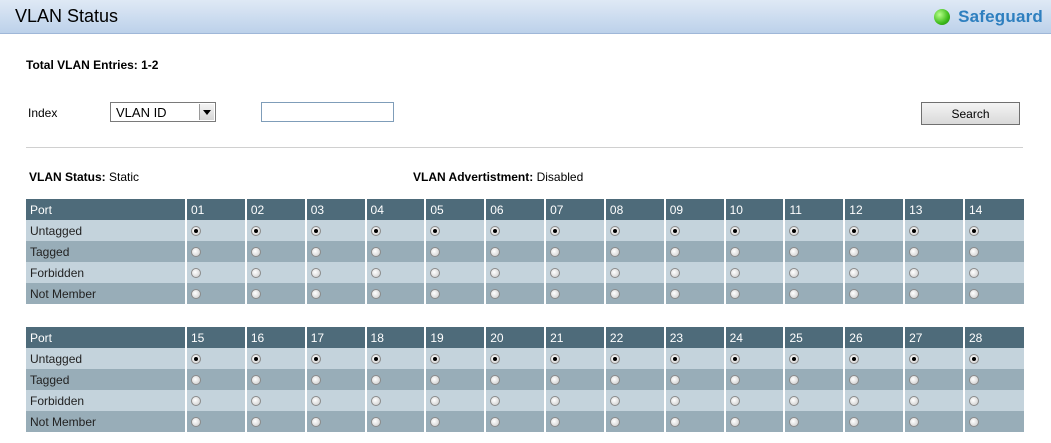 Image resolution: width=1051 pixels, height=443 pixels. Describe the element at coordinates (327, 112) in the screenshot. I see `search-input` at that location.